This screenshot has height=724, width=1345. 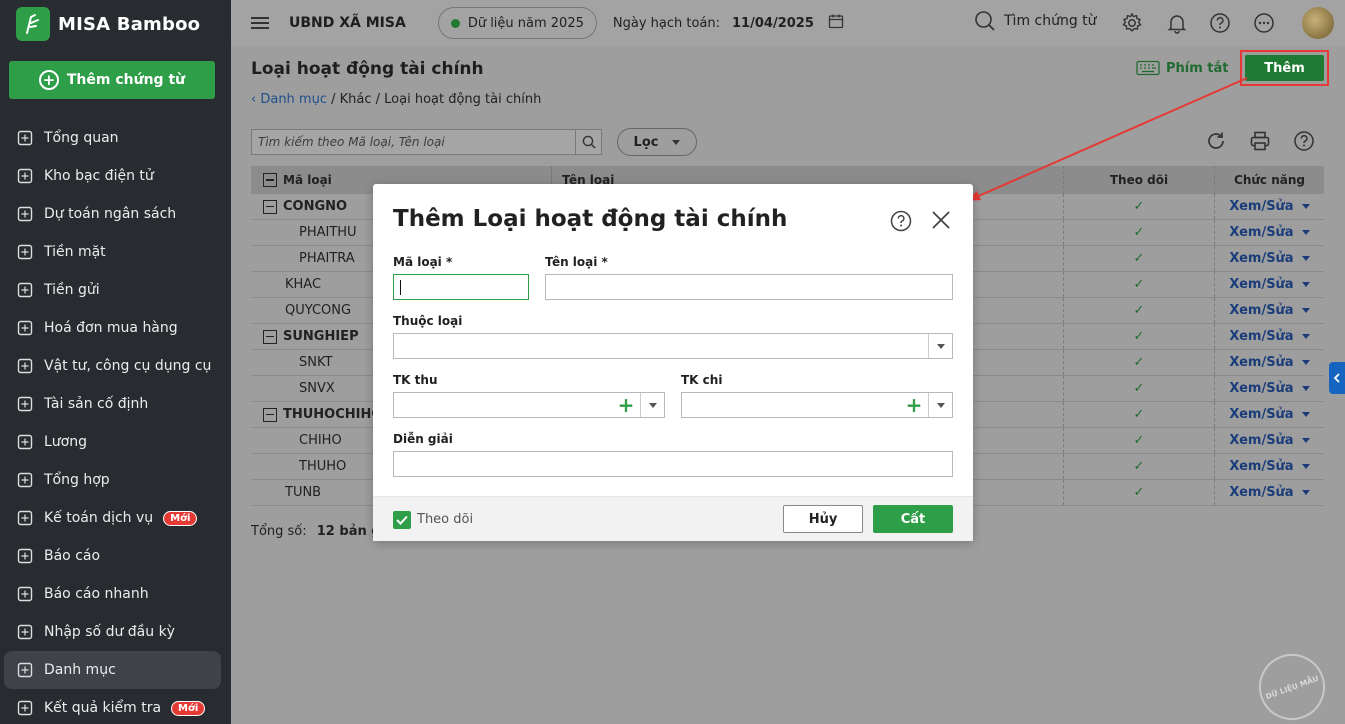 What do you see at coordinates (347, 23) in the screenshot?
I see `org-name: UBND XÃ MISA` at bounding box center [347, 23].